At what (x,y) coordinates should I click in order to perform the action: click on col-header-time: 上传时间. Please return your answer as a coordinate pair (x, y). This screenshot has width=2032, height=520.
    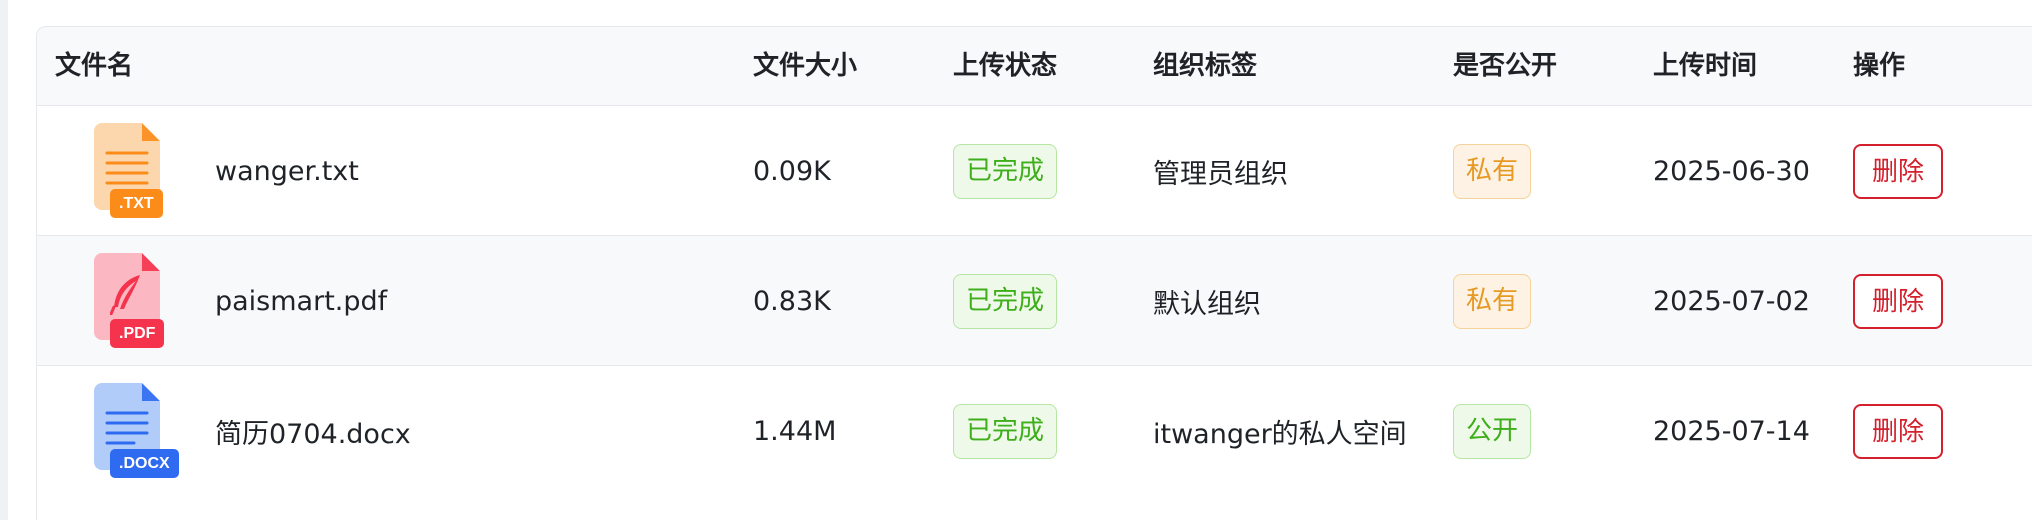
    Looking at the image, I should click on (1705, 66).